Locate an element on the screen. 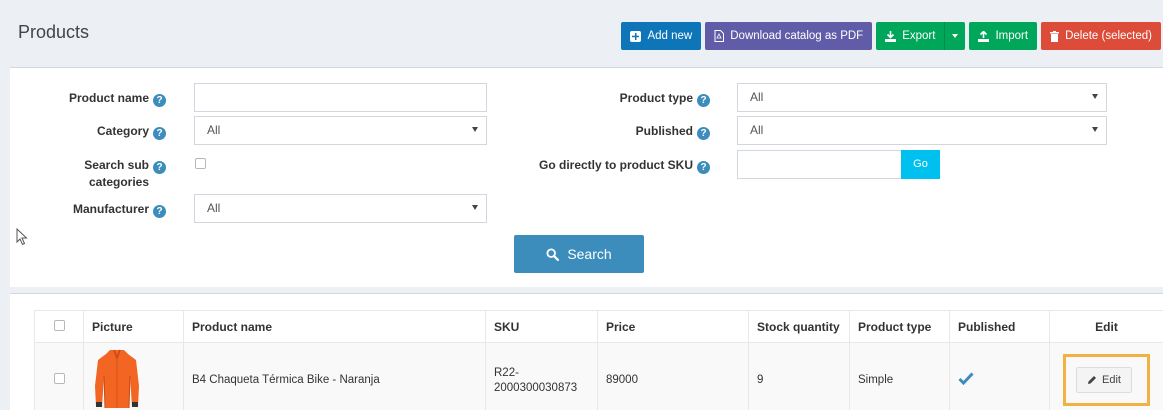 This screenshot has height=410, width=1163. import-label: Import is located at coordinates (1012, 36).